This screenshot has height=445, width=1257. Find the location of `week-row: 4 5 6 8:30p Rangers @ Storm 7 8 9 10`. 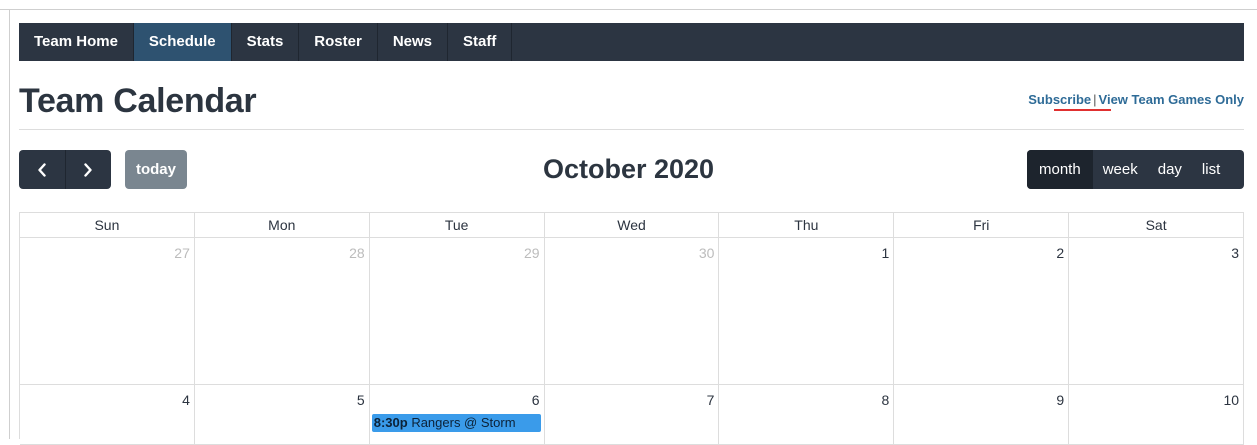

week-row: 4 5 6 8:30p Rangers @ Storm 7 8 9 10 is located at coordinates (632, 415).